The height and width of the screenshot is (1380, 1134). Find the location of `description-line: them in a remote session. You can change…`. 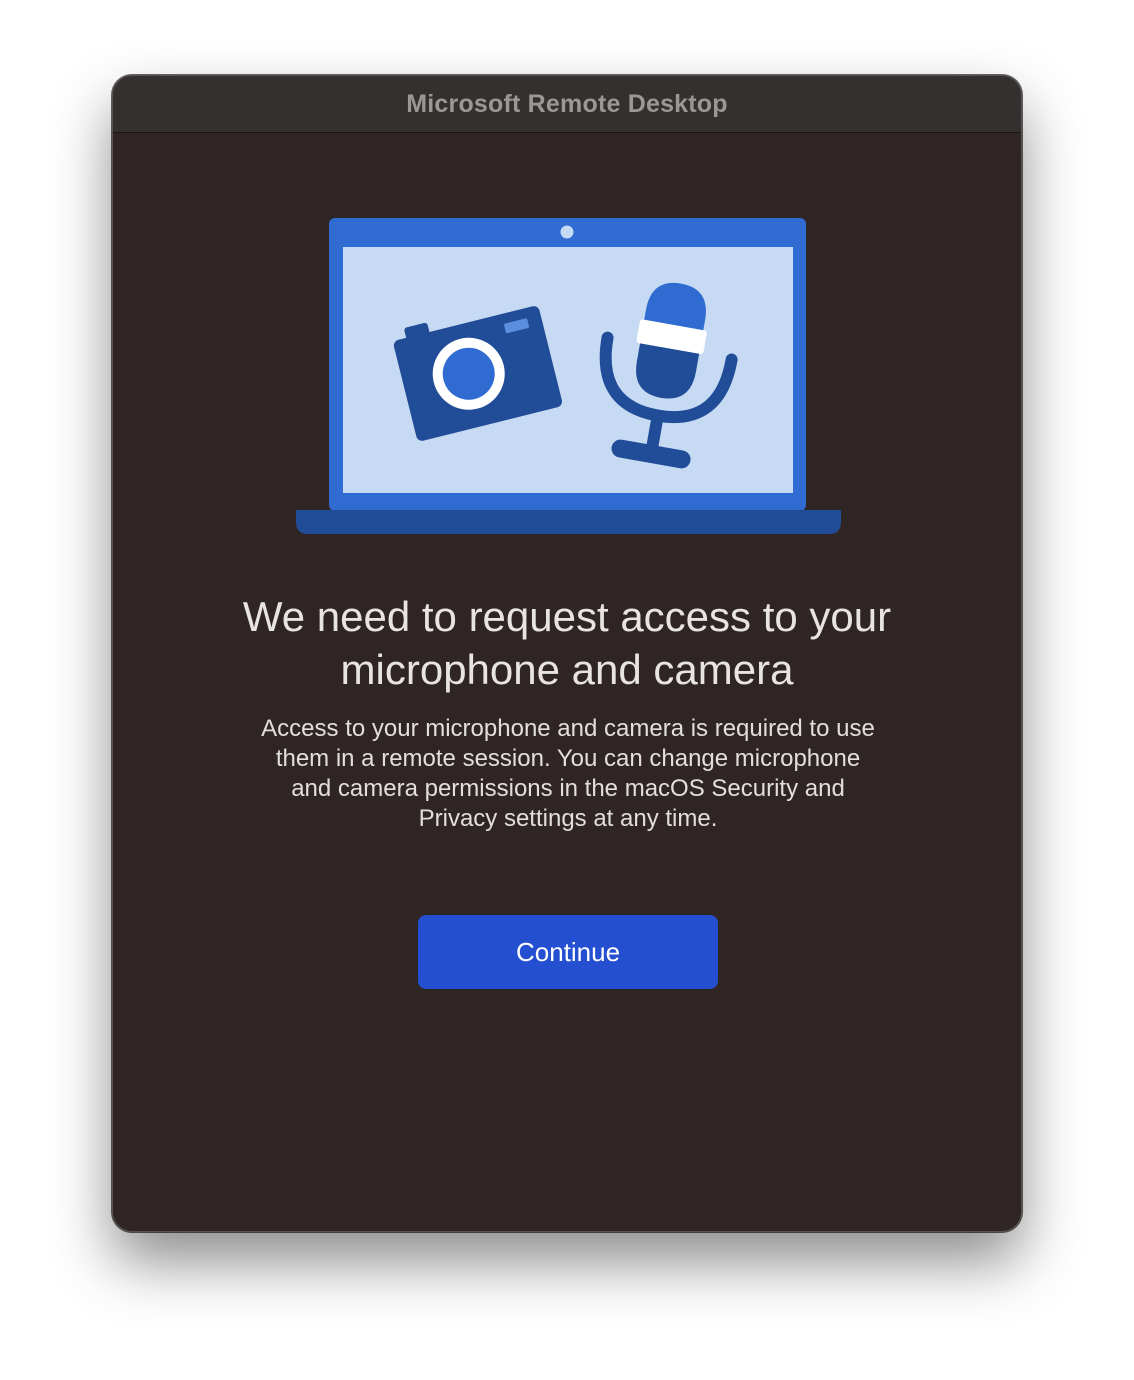

description-line: them in a remote session. You can change… is located at coordinates (568, 758).